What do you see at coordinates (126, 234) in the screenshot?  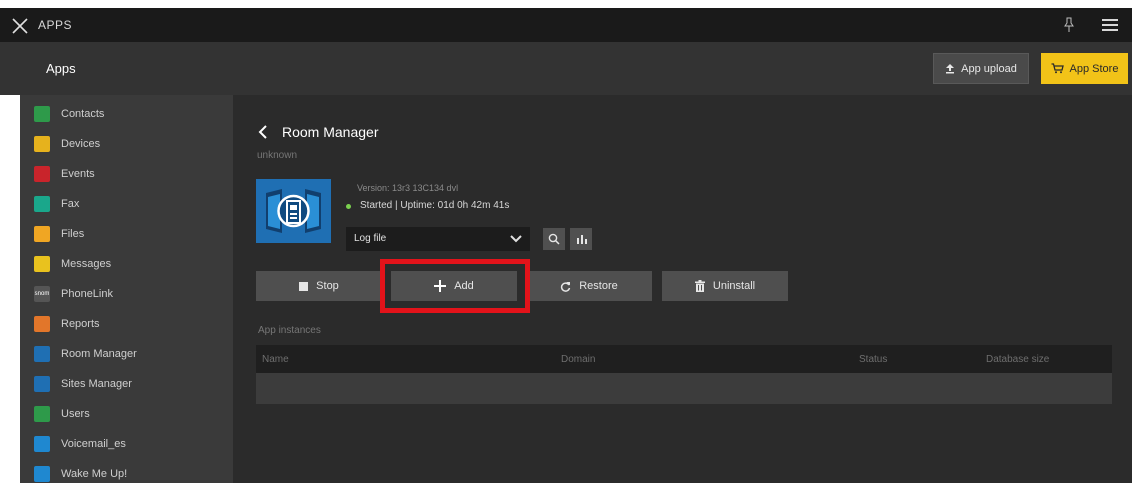 I see `sidebar-item-files: Files` at bounding box center [126, 234].